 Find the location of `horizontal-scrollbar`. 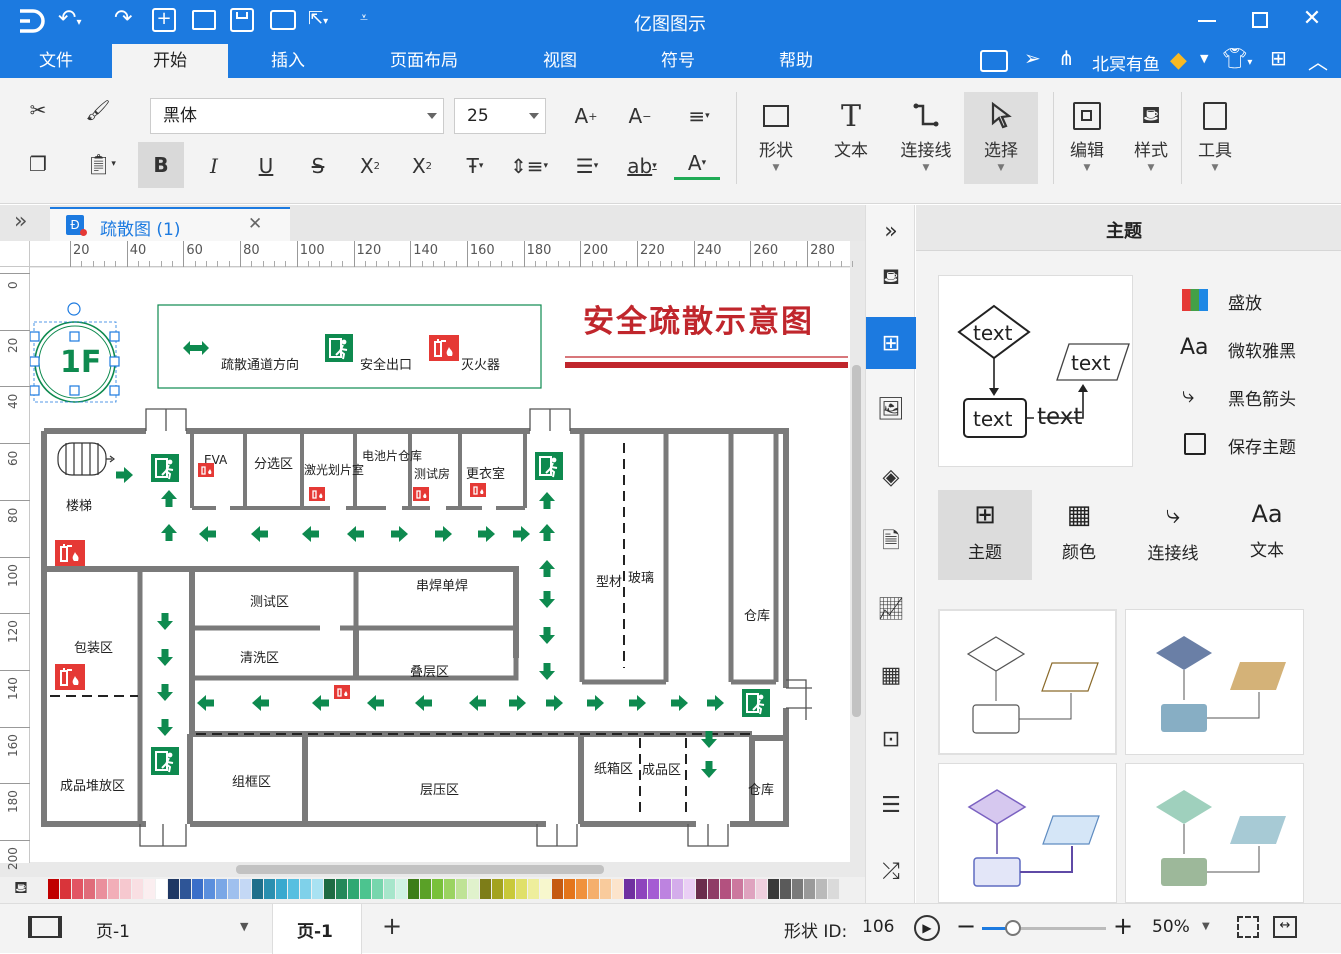

horizontal-scrollbar is located at coordinates (420, 869).